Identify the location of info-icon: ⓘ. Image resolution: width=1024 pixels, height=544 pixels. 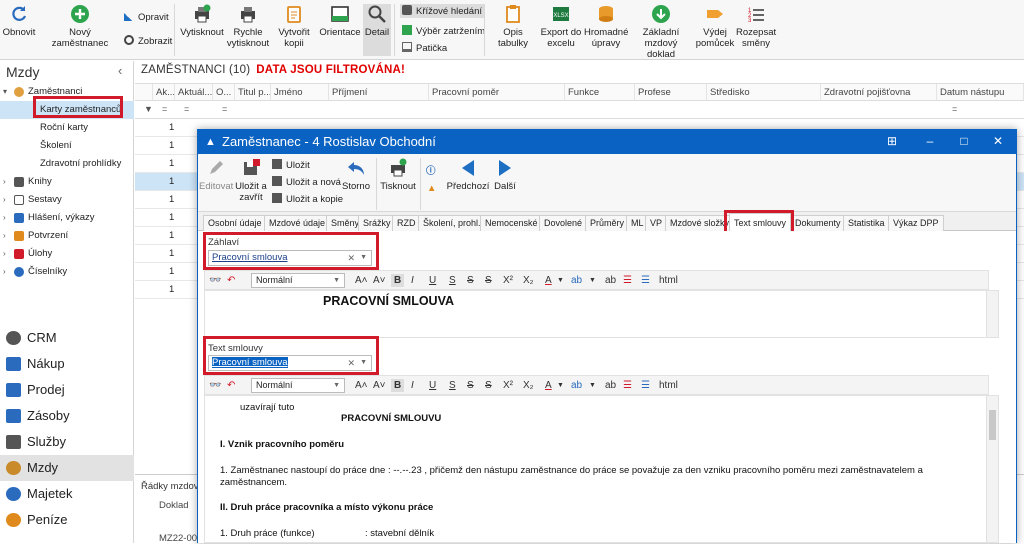
(431, 170).